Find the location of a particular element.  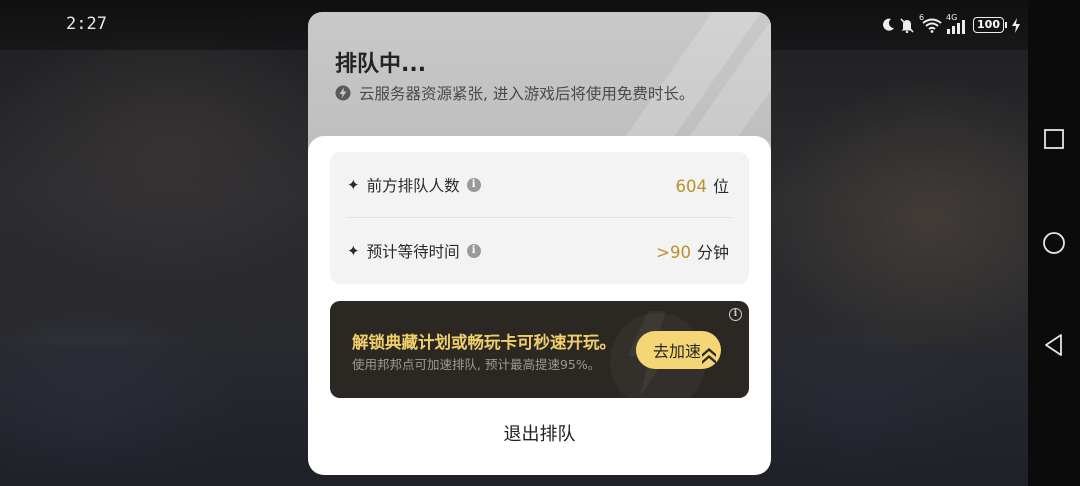

stat-unit: 位 is located at coordinates (720, 186).